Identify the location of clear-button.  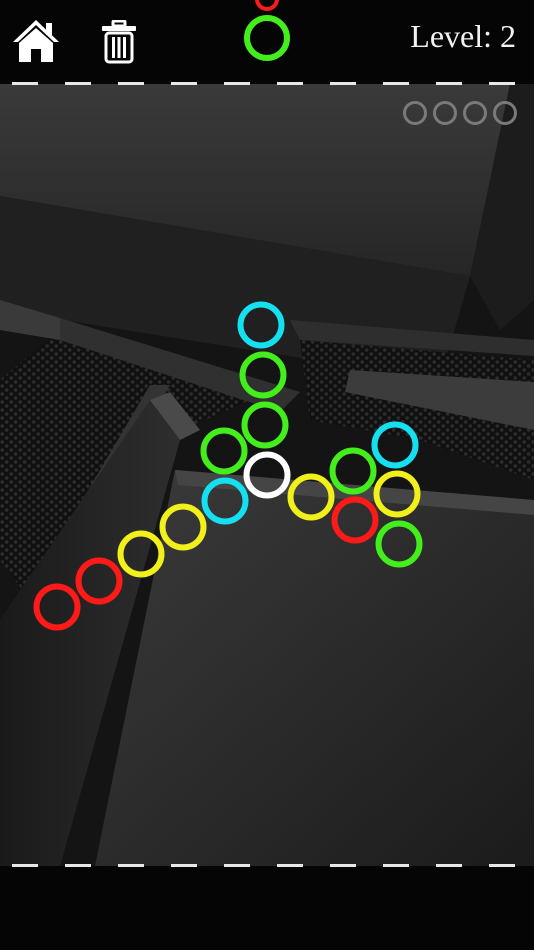
(119, 41).